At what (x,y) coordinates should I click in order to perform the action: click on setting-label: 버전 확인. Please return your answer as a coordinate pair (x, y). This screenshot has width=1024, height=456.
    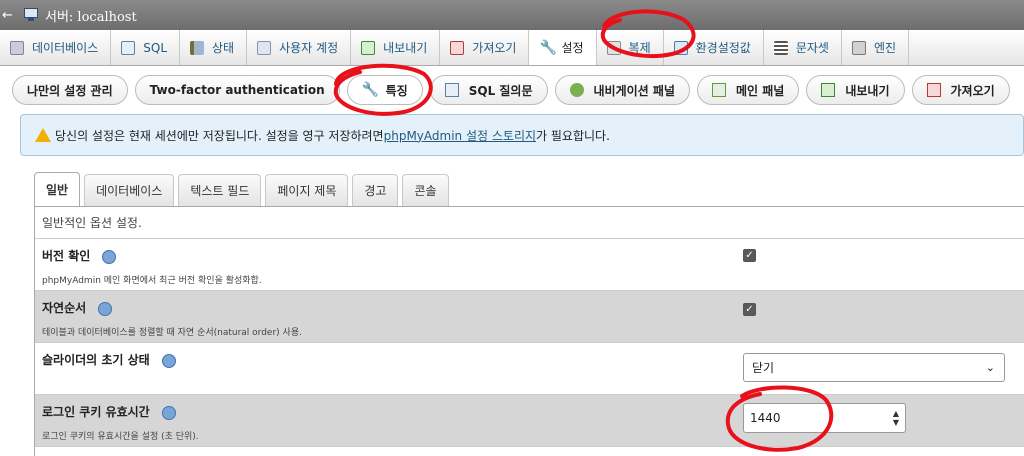
    Looking at the image, I should click on (79, 255).